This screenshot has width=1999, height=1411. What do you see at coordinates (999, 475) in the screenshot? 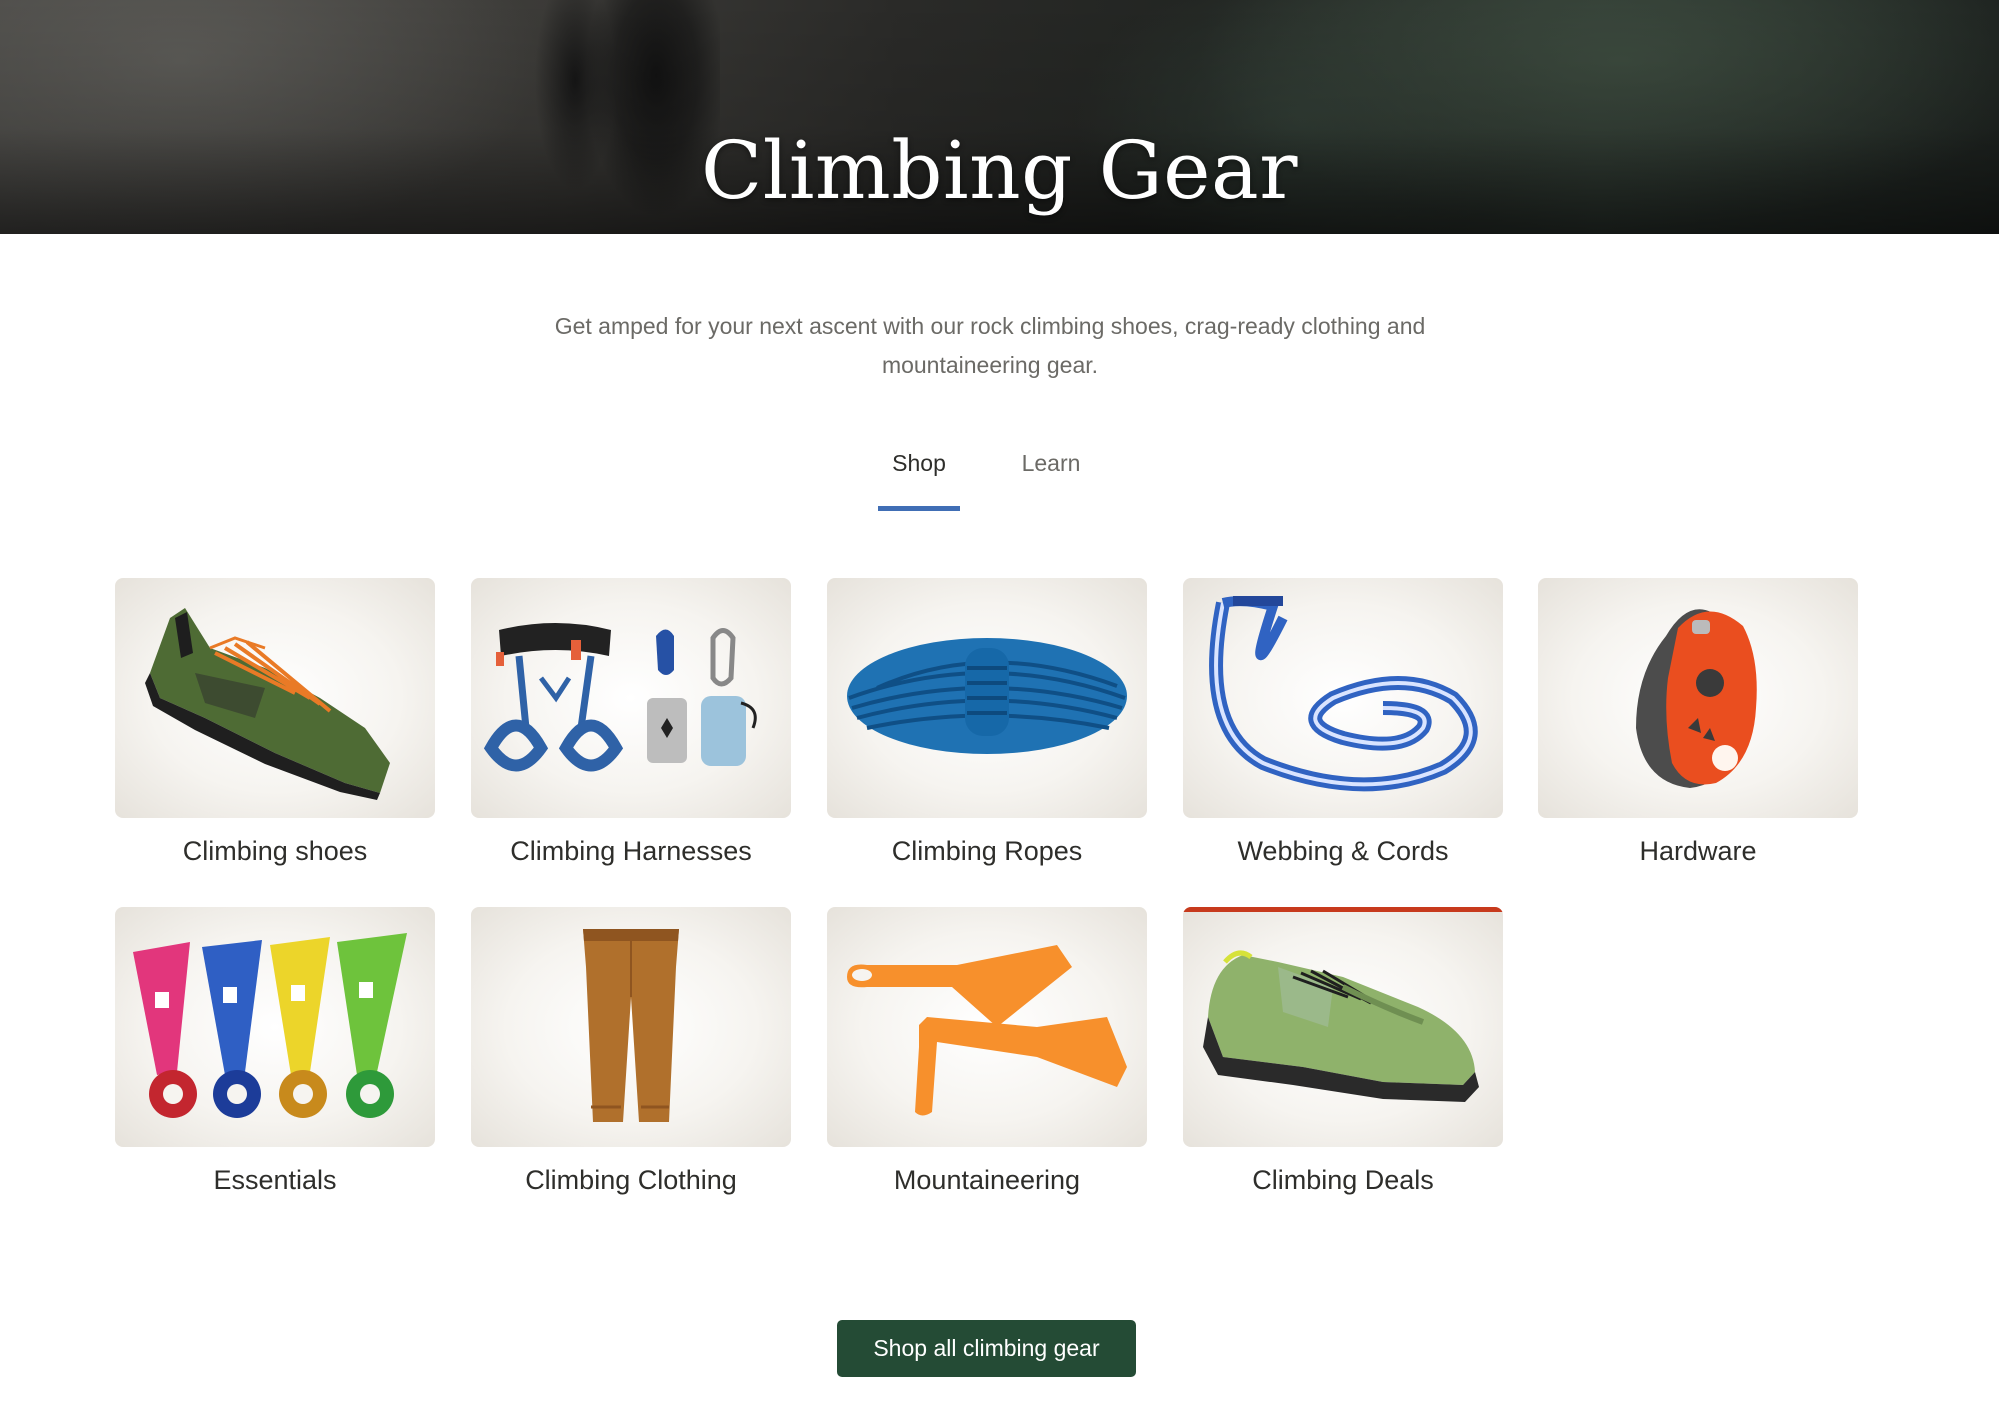
I see `tab-bar: Shop Learn` at bounding box center [999, 475].